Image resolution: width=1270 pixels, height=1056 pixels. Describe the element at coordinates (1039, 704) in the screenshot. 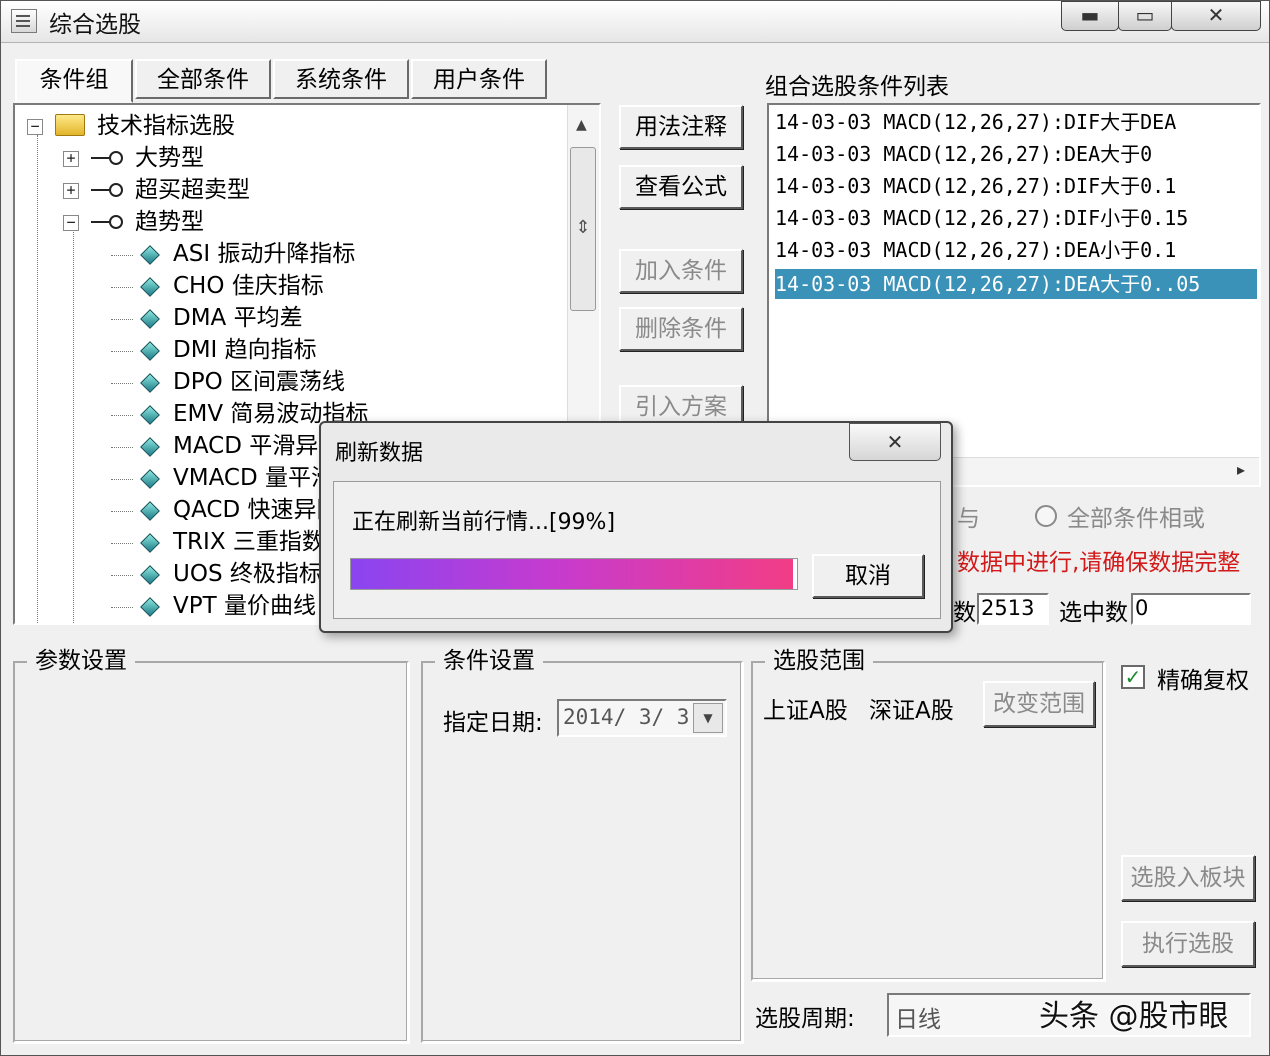

I see `change-range-button: 改变范围` at that location.